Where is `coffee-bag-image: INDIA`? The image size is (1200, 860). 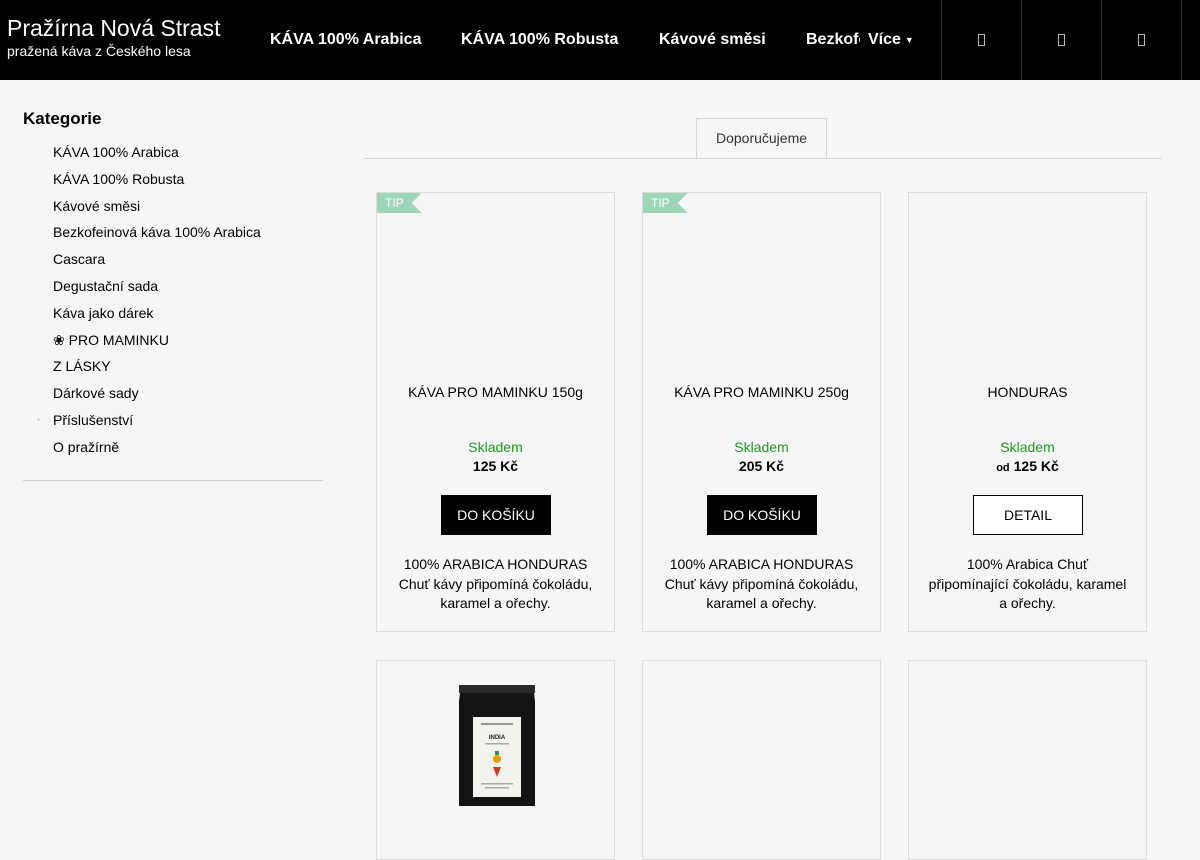
coffee-bag-image: INDIA is located at coordinates (497, 743).